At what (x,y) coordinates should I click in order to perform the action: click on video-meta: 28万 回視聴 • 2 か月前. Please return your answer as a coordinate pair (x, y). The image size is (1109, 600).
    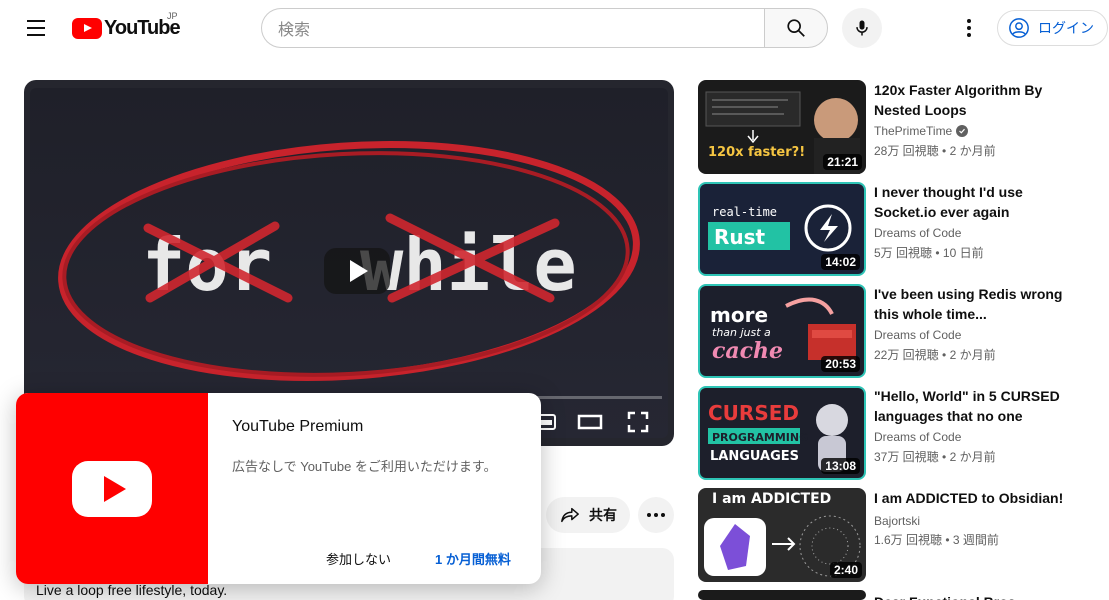
    Looking at the image, I should click on (935, 151).